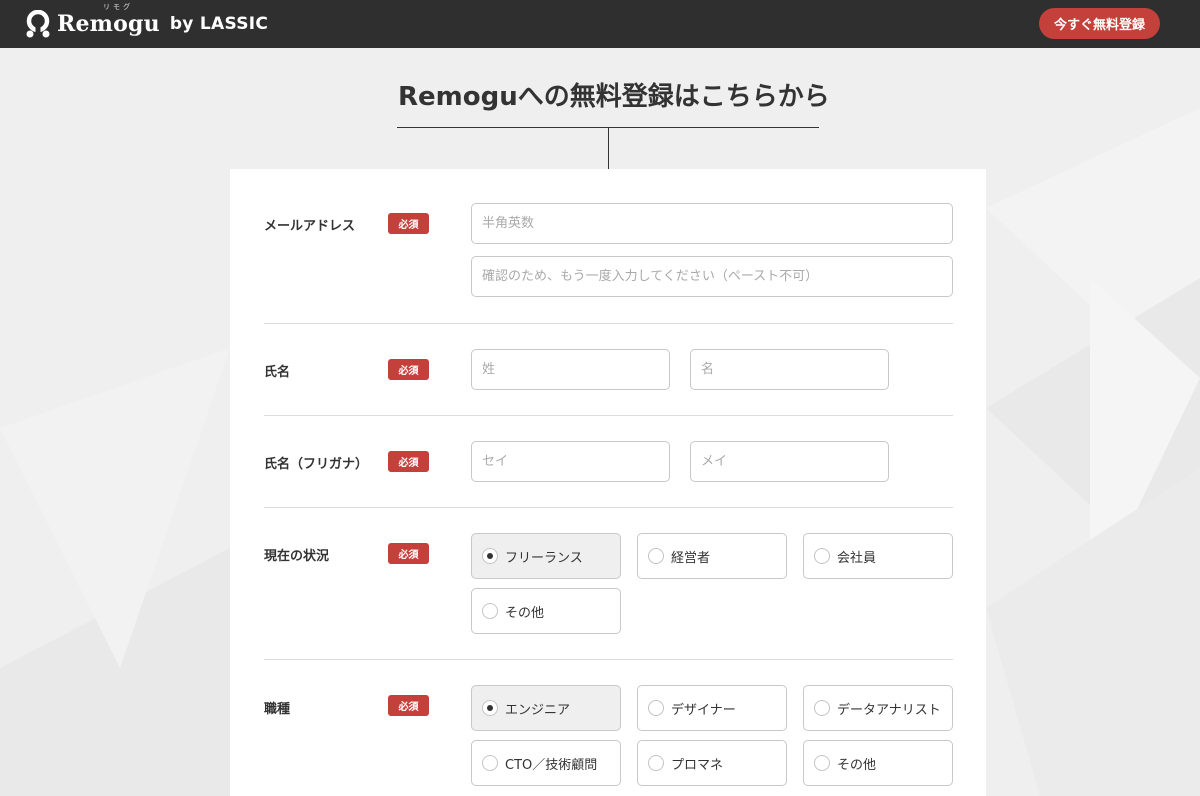 This screenshot has width=1200, height=796. I want to click on option-label: デザイナー, so click(703, 710).